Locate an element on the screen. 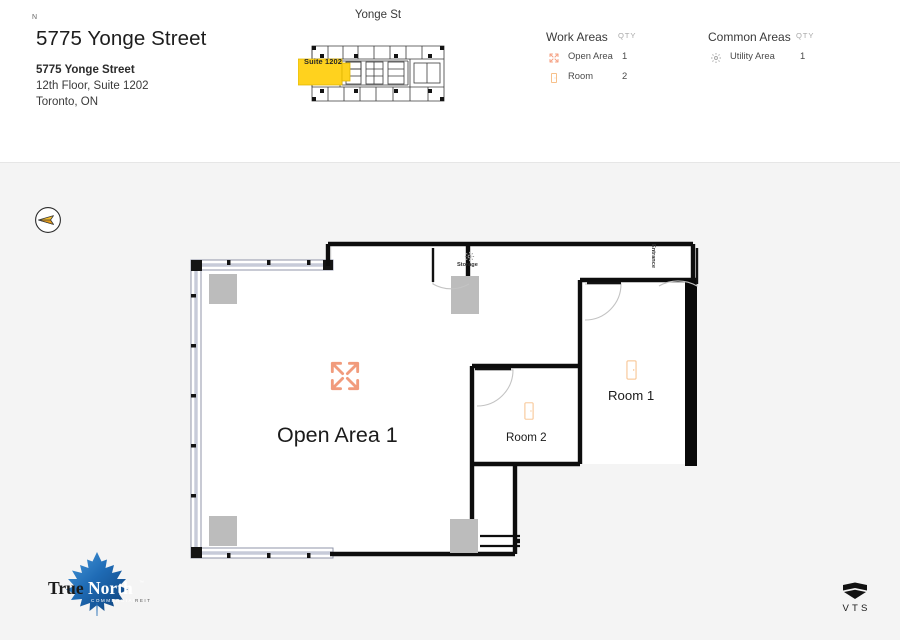 The image size is (900, 640). svg-text: REIT is located at coordinates (143, 600).